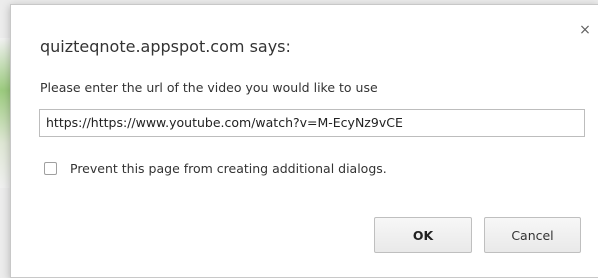  Describe the element at coordinates (423, 235) in the screenshot. I see `ok-button: OK` at that location.